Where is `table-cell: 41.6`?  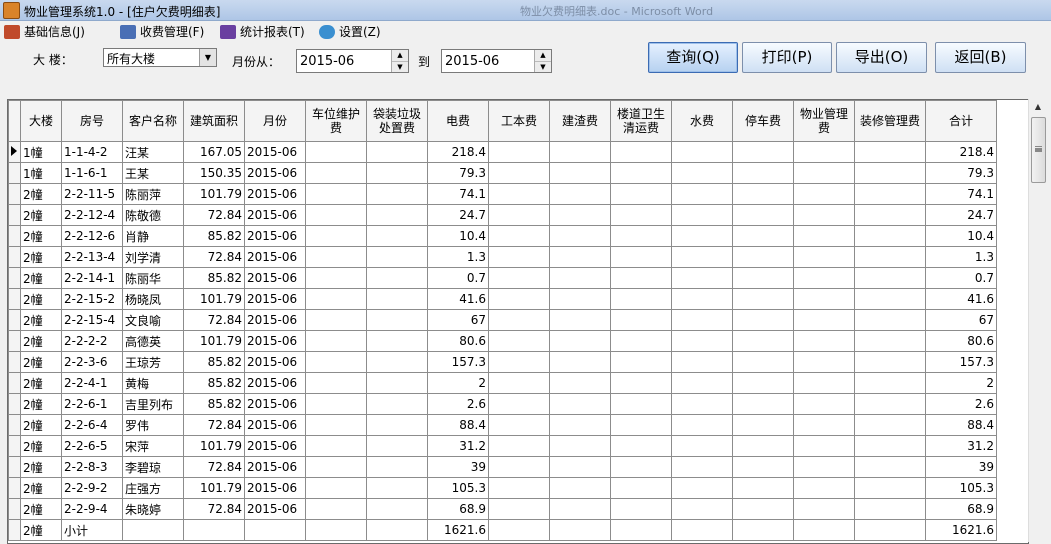
table-cell: 41.6 is located at coordinates (961, 299).